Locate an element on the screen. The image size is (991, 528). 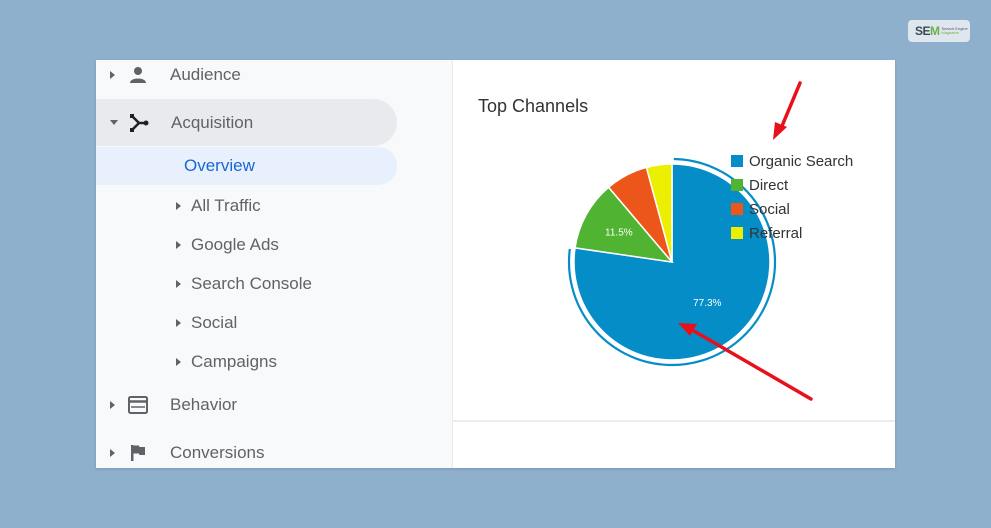
legend-label: Direct is located at coordinates (769, 185).